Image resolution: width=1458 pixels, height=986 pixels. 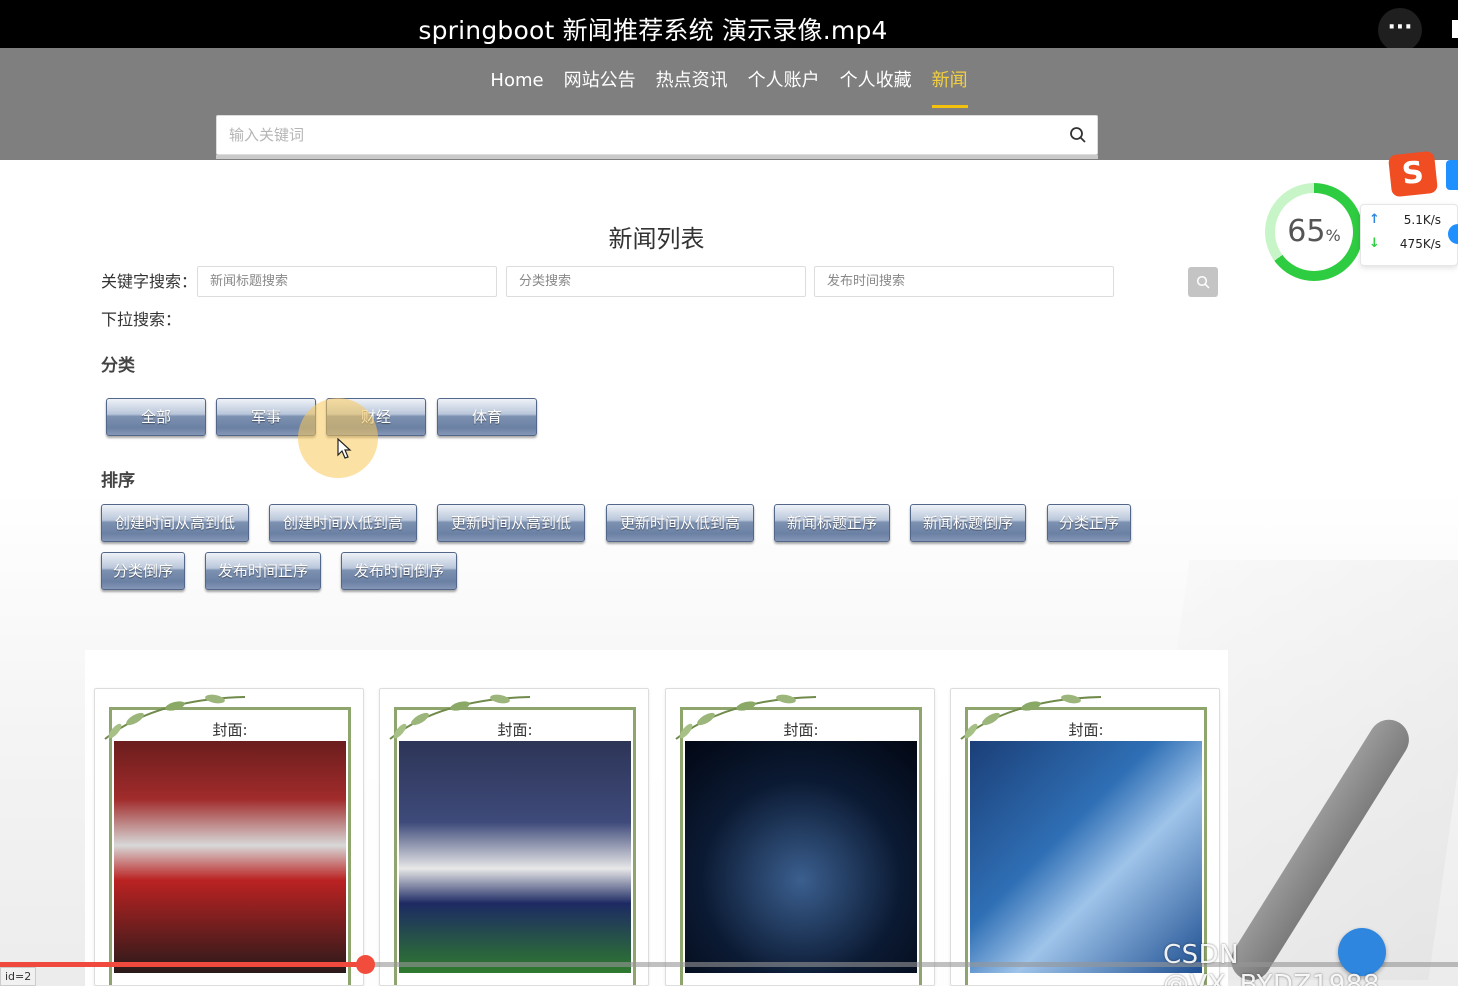 I want to click on category-search-input, so click(x=656, y=281).